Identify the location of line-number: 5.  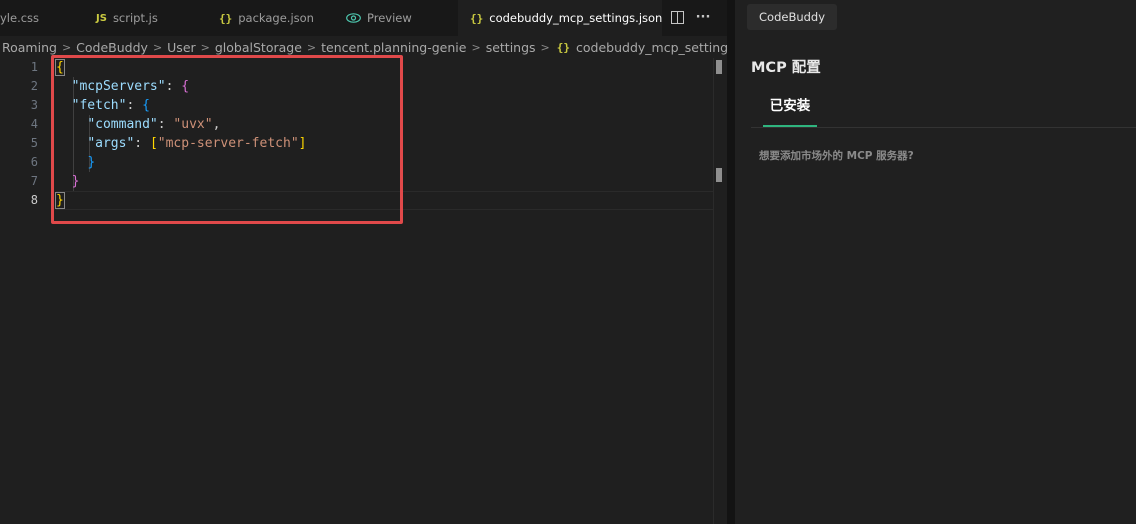
(34, 143).